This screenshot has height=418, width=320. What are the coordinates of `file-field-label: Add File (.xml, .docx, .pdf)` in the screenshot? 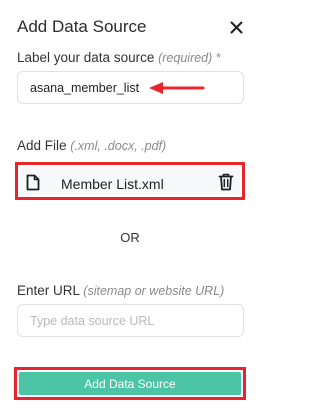 It's located at (91, 145).